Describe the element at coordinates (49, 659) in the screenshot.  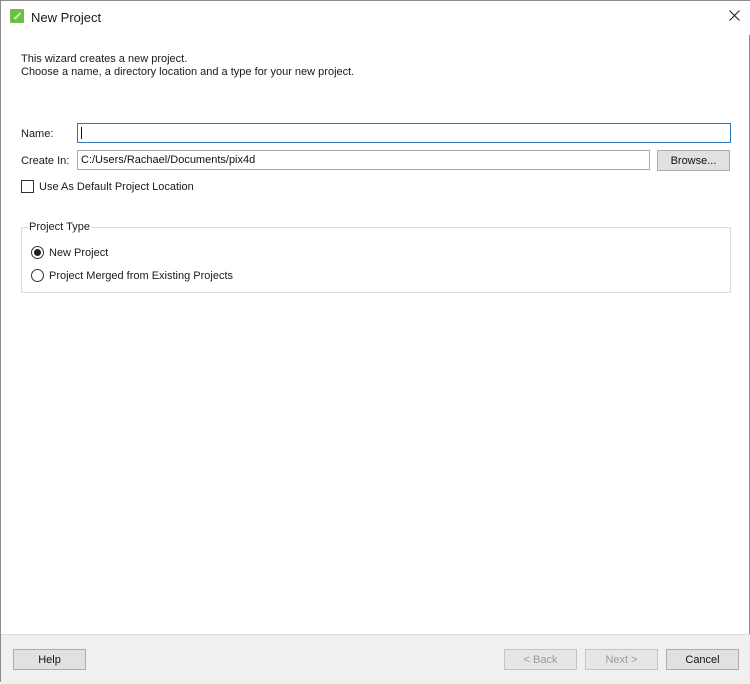
I see `help-button: Help` at that location.